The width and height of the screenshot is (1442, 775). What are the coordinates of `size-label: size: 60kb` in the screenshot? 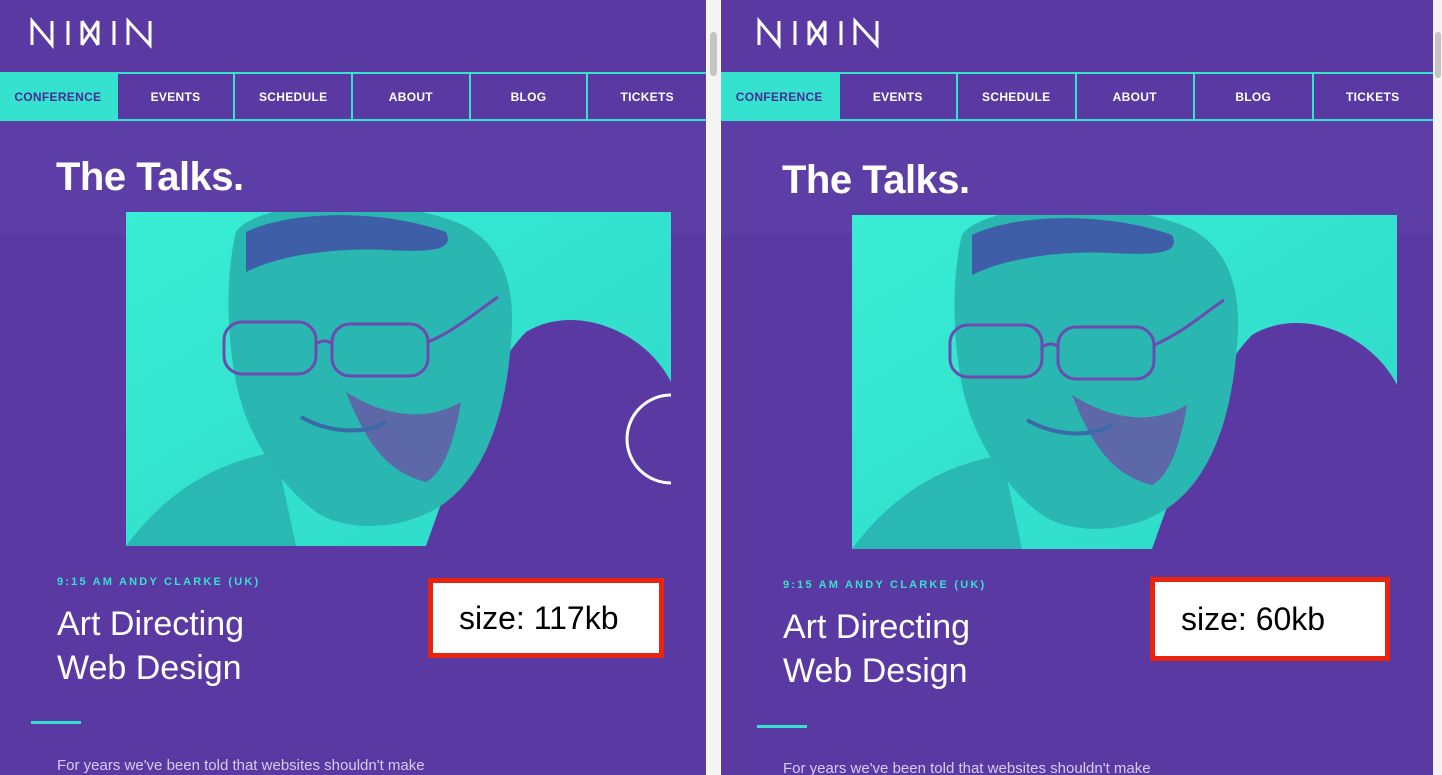 It's located at (1270, 619).